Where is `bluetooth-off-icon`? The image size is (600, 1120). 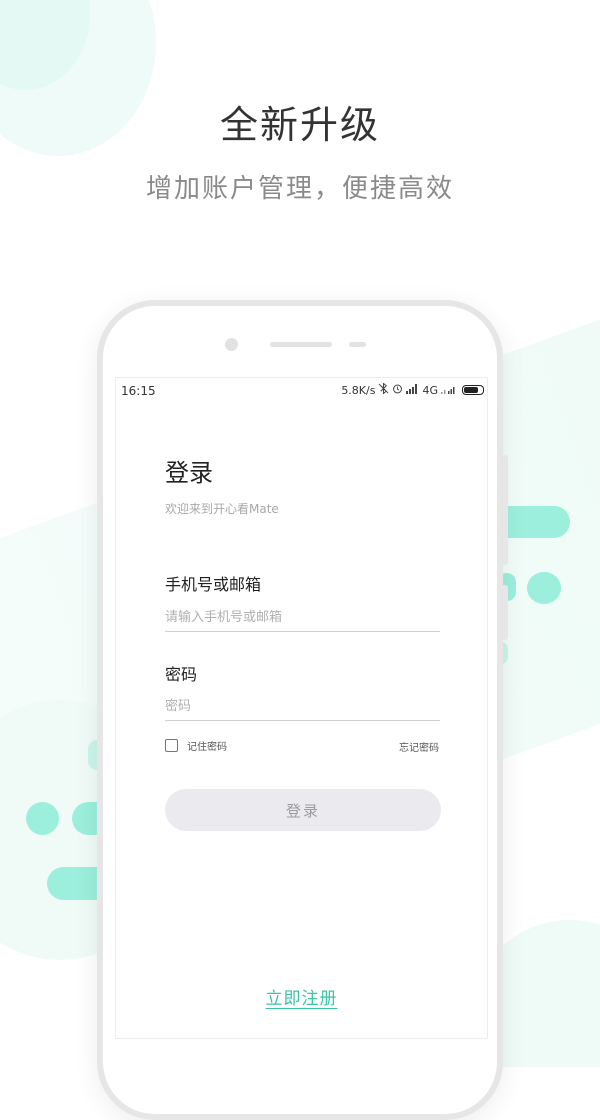 bluetooth-off-icon is located at coordinates (383, 389).